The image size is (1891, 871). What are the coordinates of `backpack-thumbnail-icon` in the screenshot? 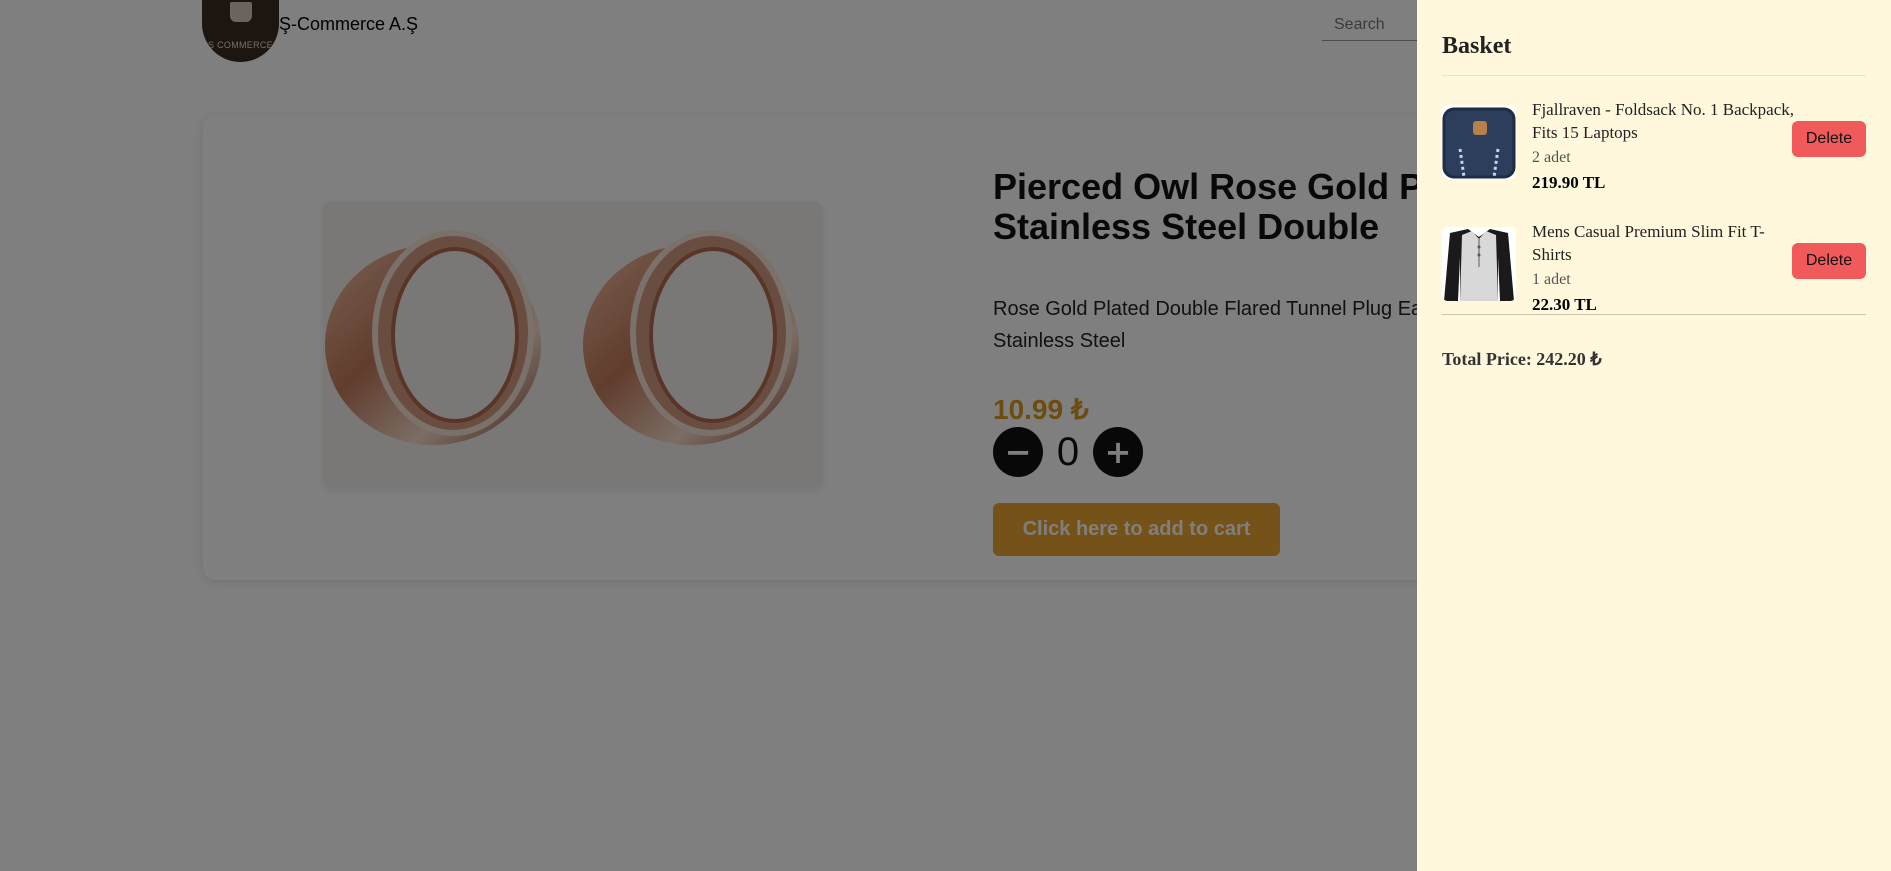 It's located at (1479, 142).